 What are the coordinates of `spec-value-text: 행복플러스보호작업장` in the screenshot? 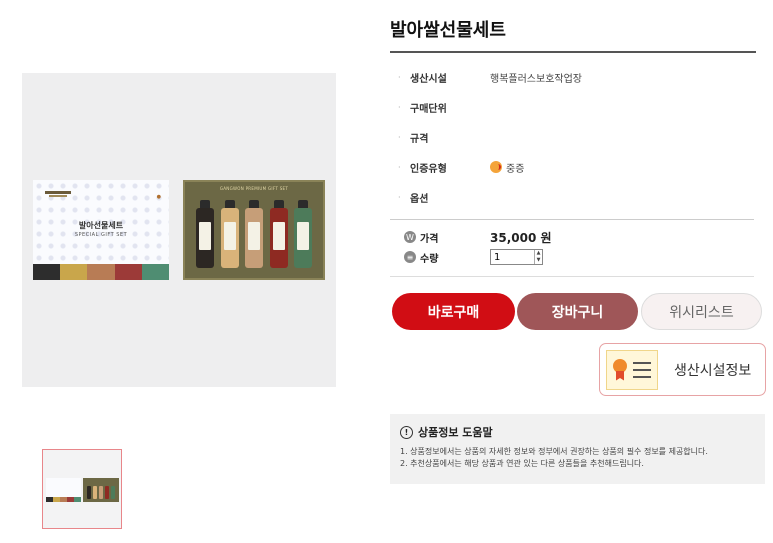 It's located at (536, 79).